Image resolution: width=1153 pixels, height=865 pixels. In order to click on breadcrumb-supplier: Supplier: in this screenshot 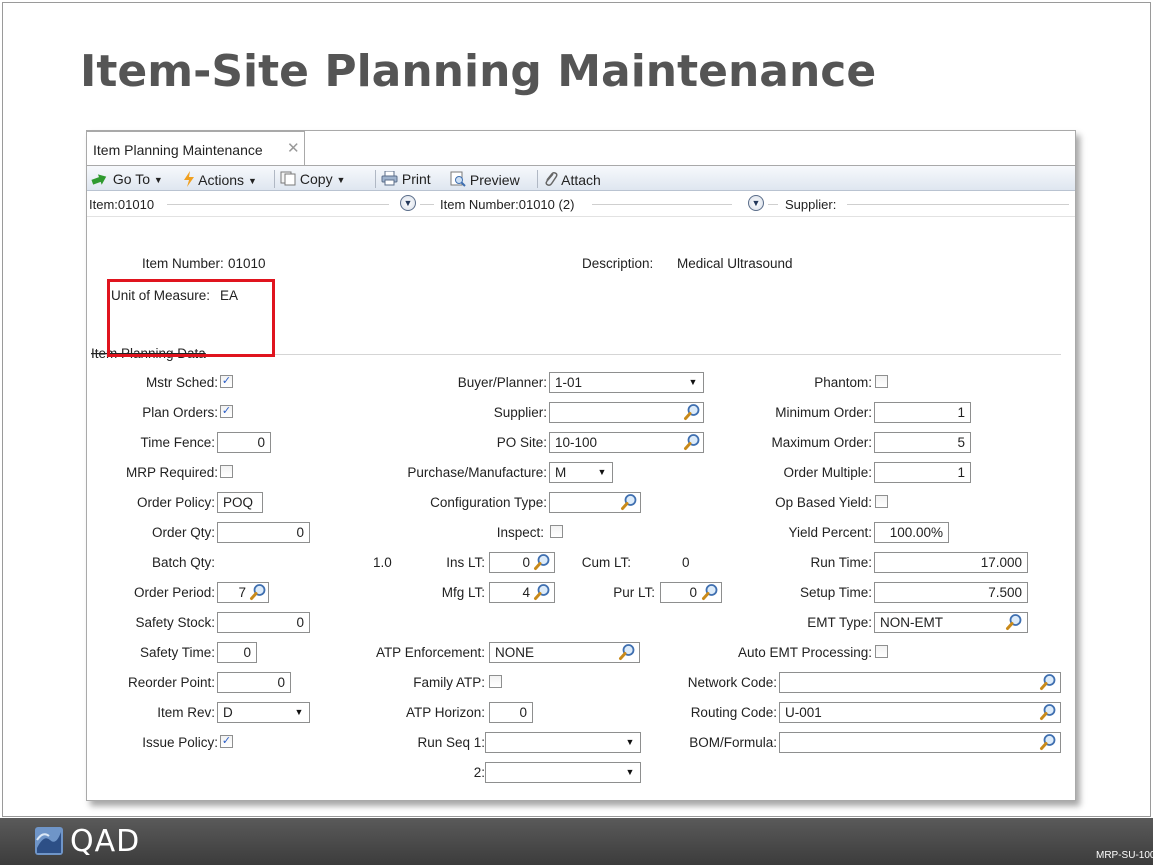, I will do `click(810, 204)`.